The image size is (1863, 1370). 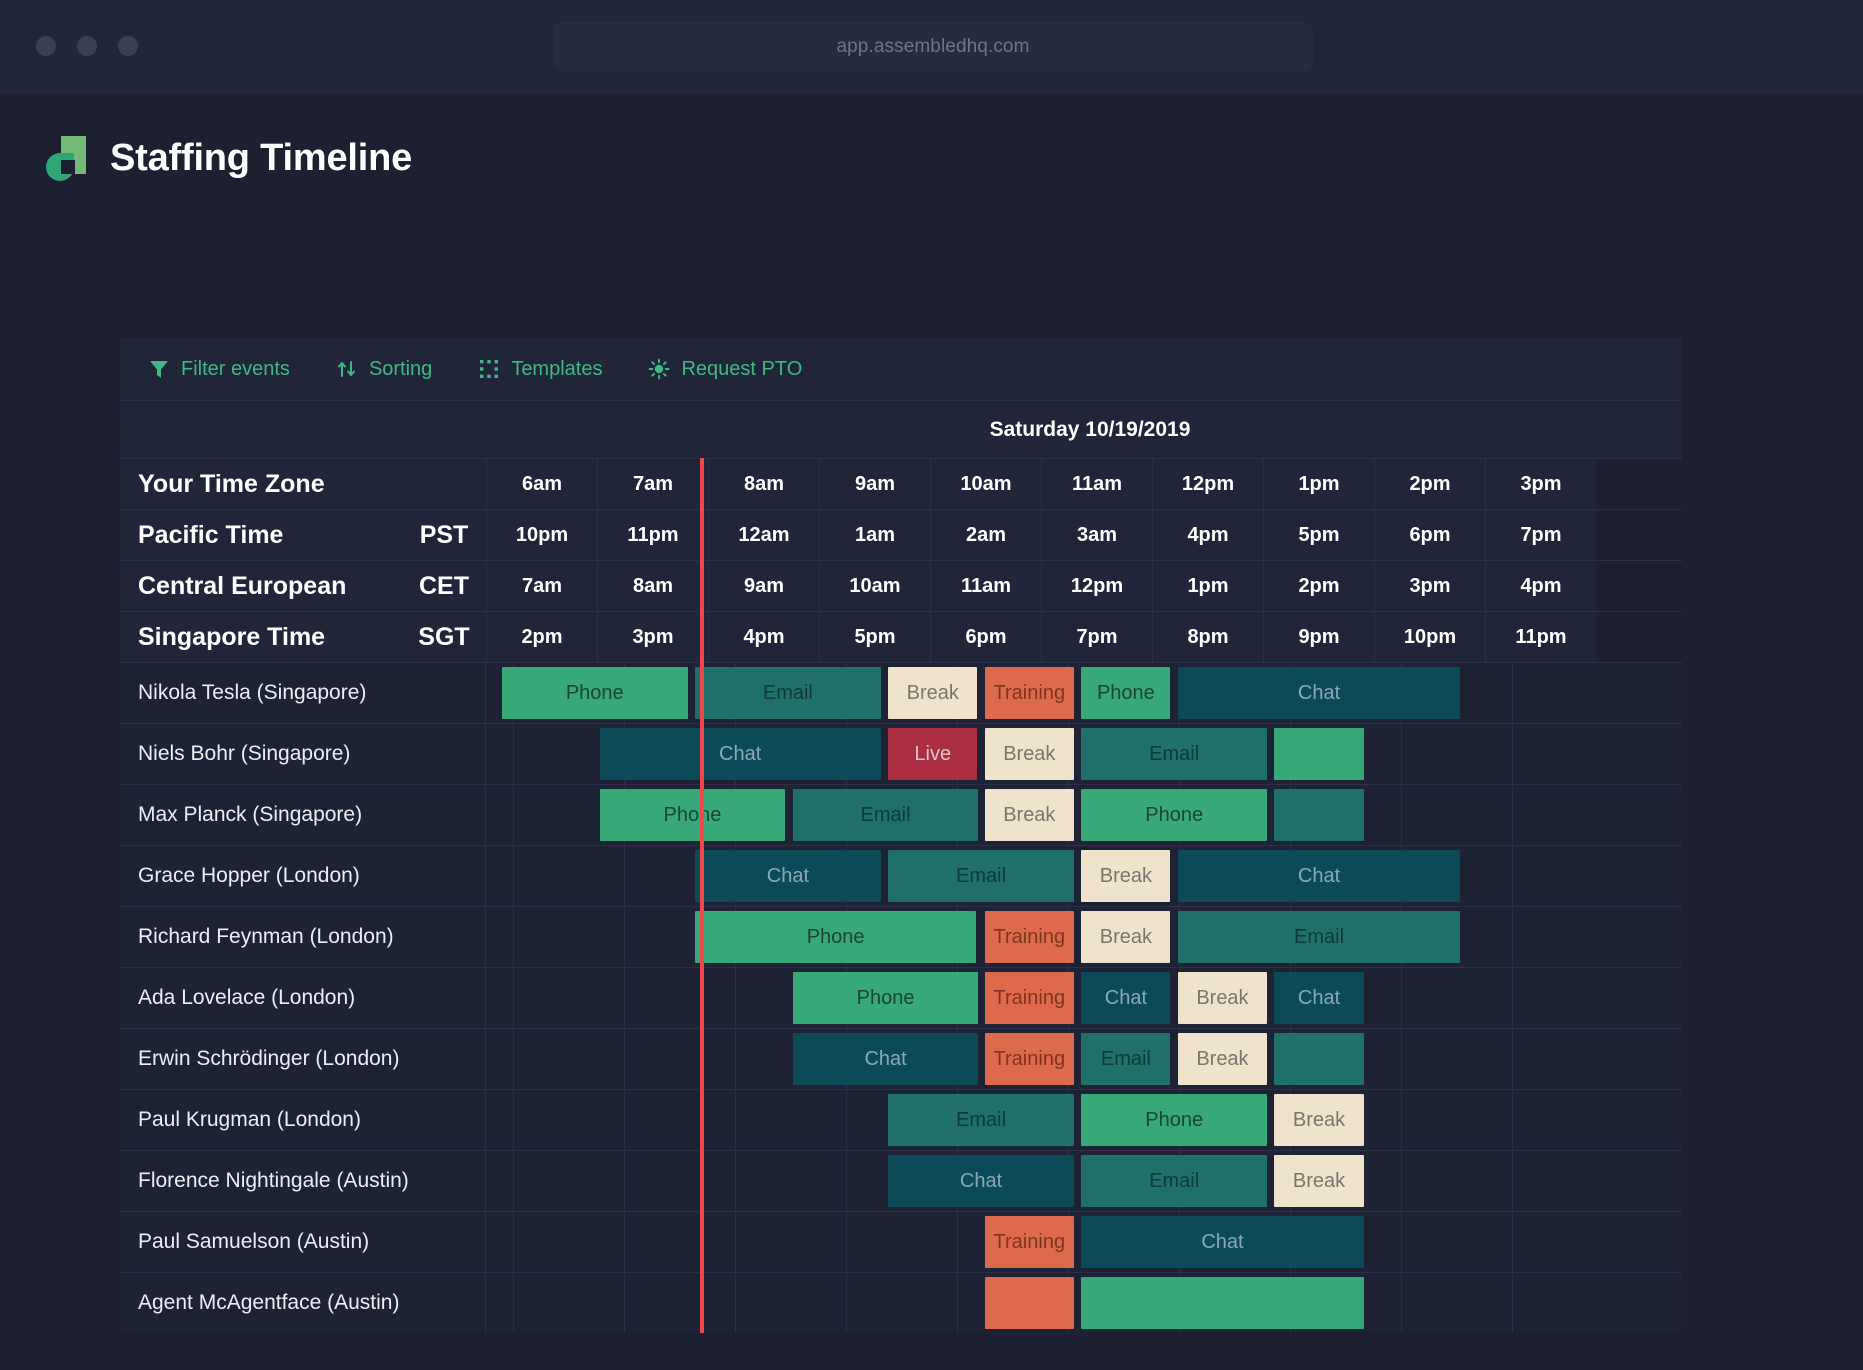 I want to click on agent-name: Paul Samuelson (Austin), so click(x=303, y=1242).